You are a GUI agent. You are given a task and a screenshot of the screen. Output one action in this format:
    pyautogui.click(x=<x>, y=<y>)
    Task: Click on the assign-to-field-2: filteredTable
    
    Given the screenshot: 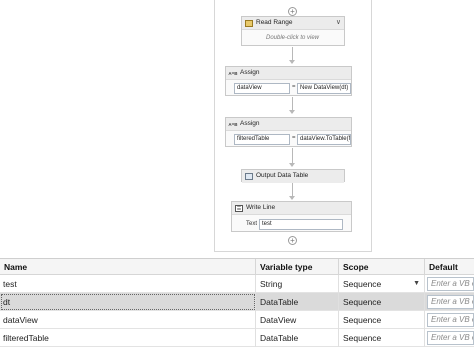 What is the action you would take?
    pyautogui.click(x=262, y=139)
    